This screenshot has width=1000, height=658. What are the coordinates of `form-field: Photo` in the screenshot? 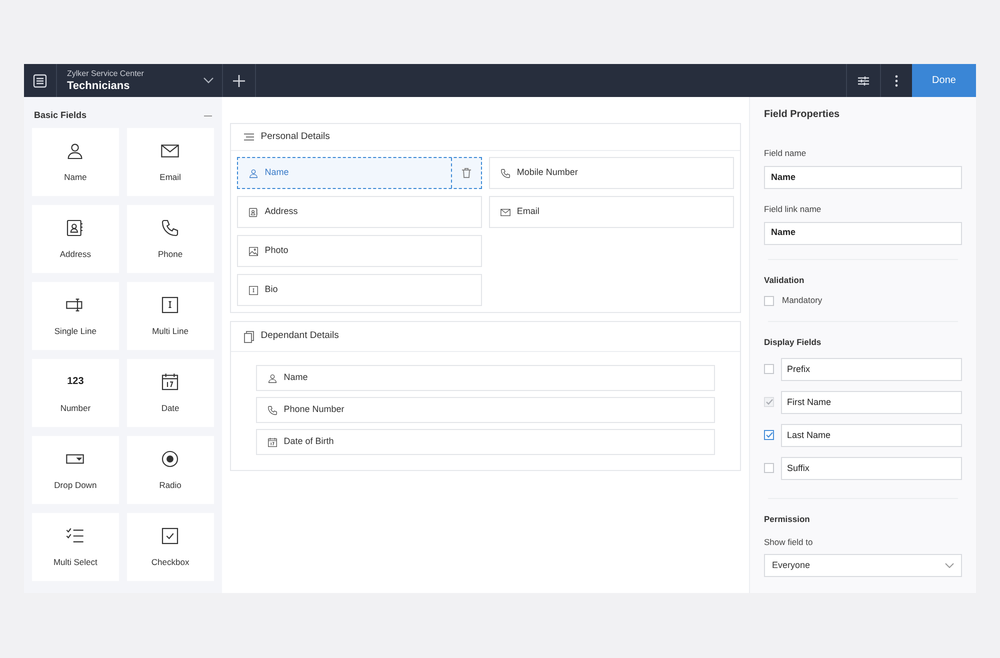 It's located at (359, 251).